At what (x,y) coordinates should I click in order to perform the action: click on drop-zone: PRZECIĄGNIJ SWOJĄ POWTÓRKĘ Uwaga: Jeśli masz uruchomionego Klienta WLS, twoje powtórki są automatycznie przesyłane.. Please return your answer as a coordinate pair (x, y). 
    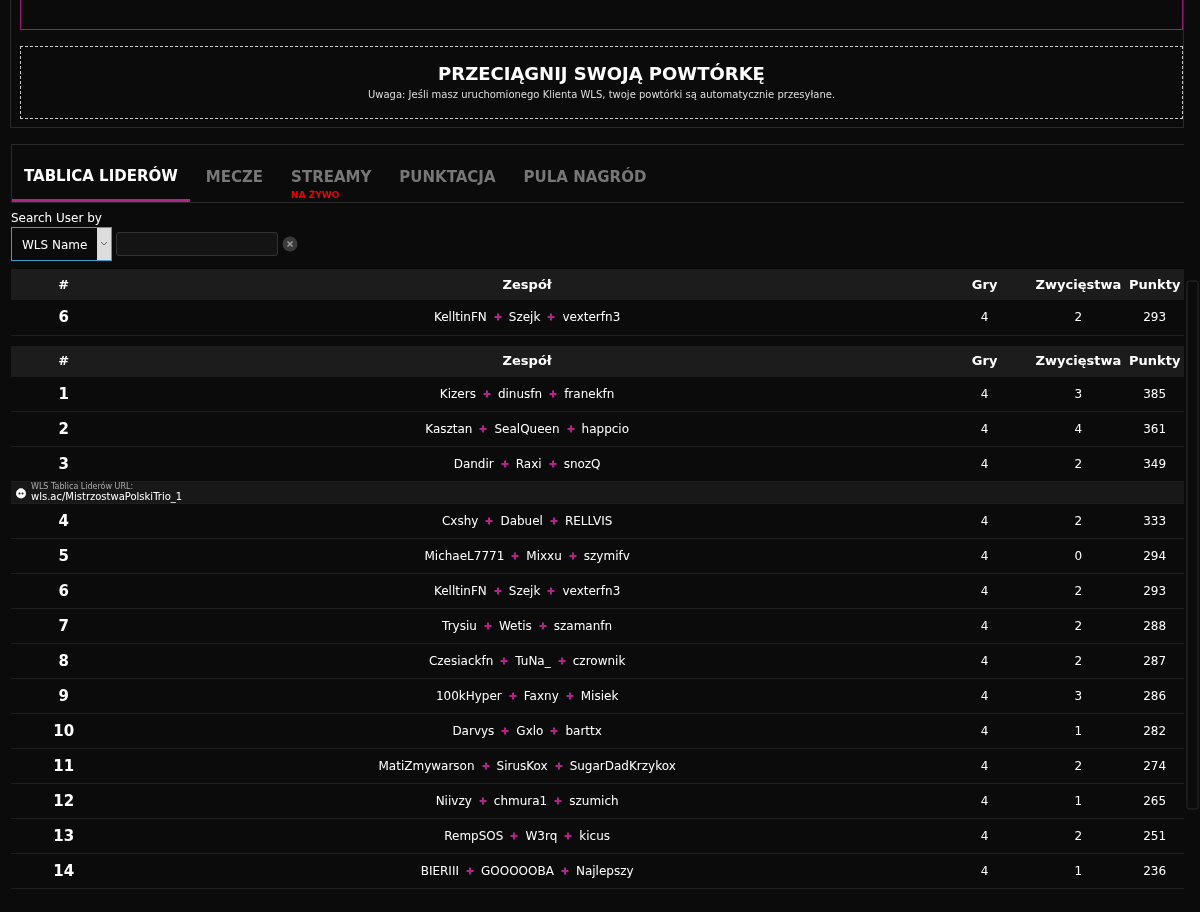
    Looking at the image, I should click on (601, 82).